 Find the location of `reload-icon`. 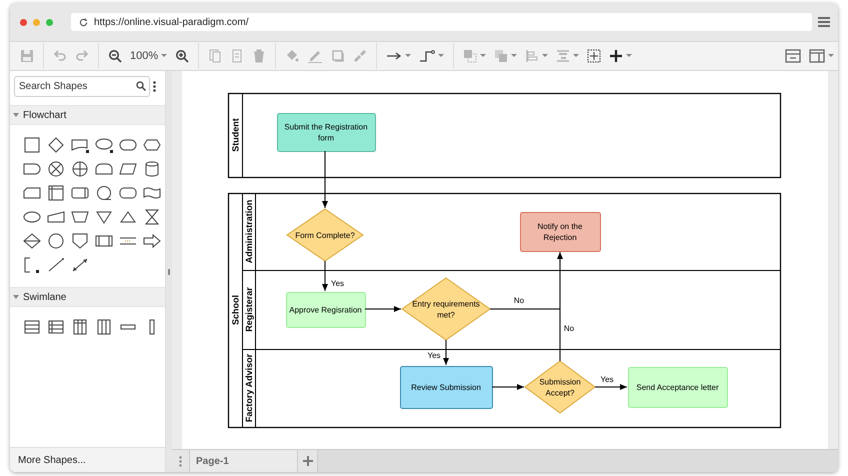

reload-icon is located at coordinates (84, 22).